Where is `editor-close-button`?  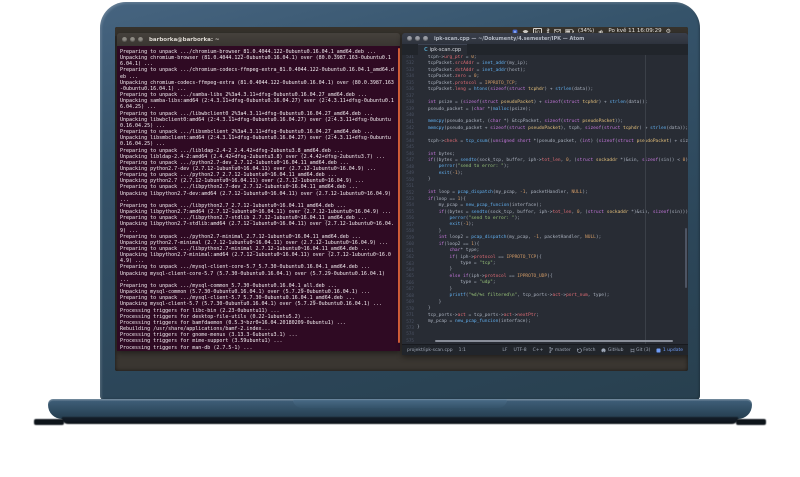
editor-close-button is located at coordinates (409, 38).